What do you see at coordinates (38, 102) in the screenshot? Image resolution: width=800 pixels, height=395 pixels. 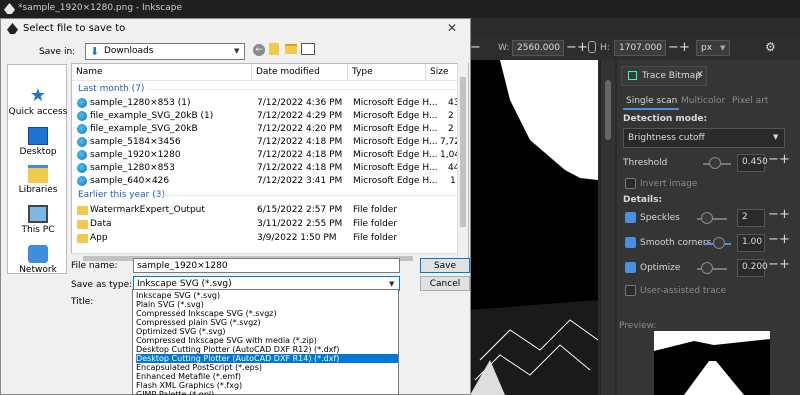 I see `place-quick-access: ★ Quick access` at bounding box center [38, 102].